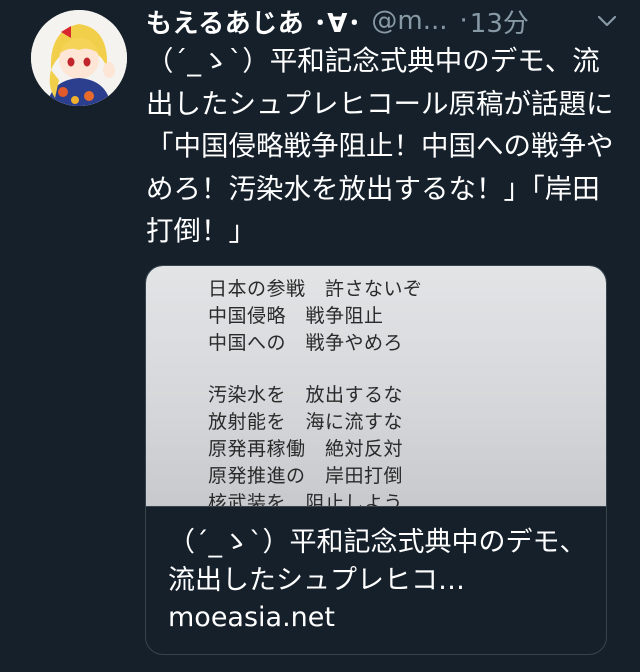 The height and width of the screenshot is (672, 640). Describe the element at coordinates (306, 449) in the screenshot. I see `image-text-line: 原発再稼働 絶対反対` at that location.